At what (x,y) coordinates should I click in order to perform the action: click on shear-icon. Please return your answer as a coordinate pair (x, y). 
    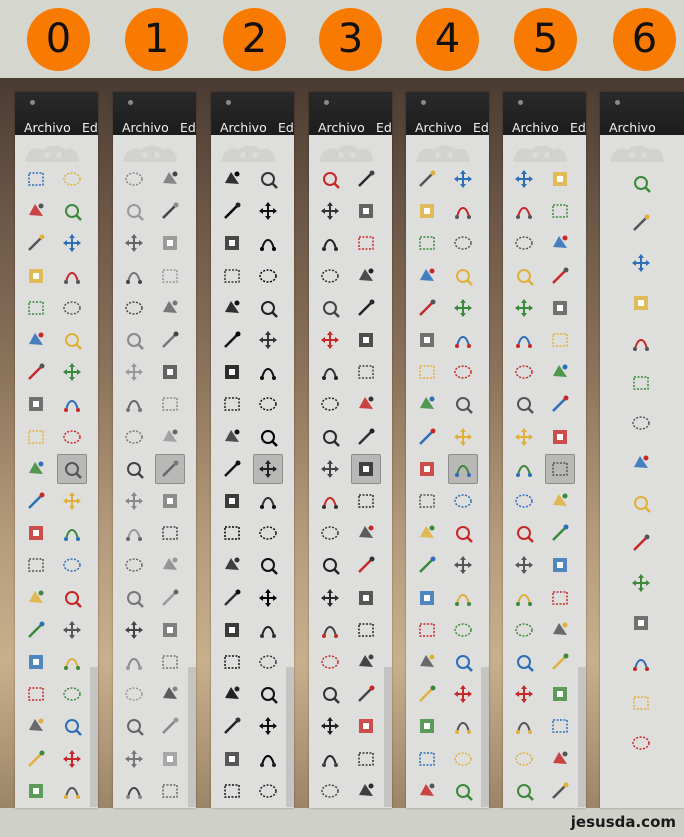
    Looking at the image, I should click on (232, 437).